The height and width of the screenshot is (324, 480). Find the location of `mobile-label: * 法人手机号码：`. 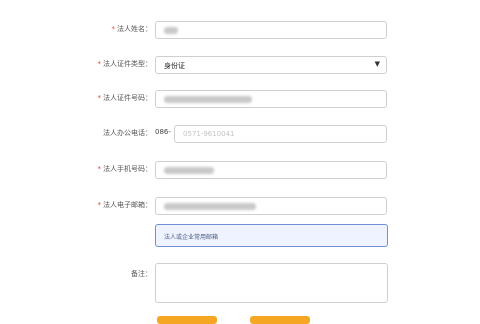

mobile-label: * 法人手机号码： is located at coordinates (125, 169).